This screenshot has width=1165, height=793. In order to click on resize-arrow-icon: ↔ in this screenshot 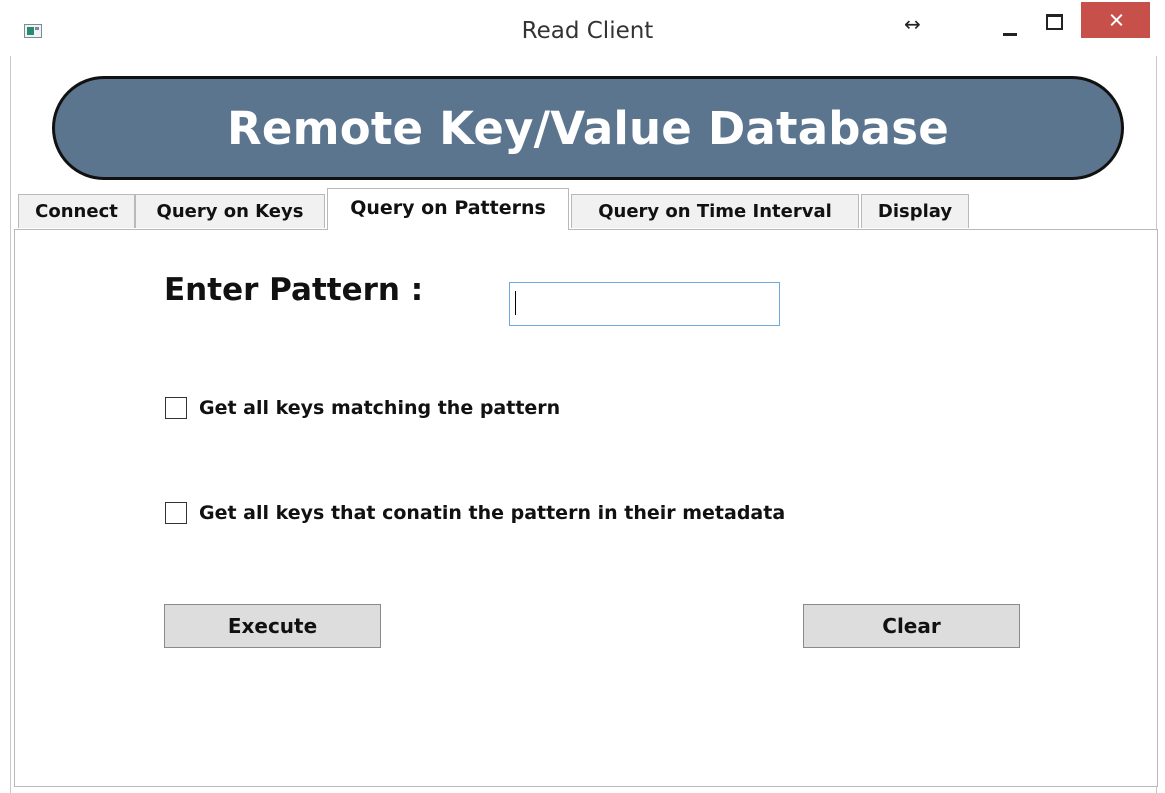, I will do `click(912, 24)`.